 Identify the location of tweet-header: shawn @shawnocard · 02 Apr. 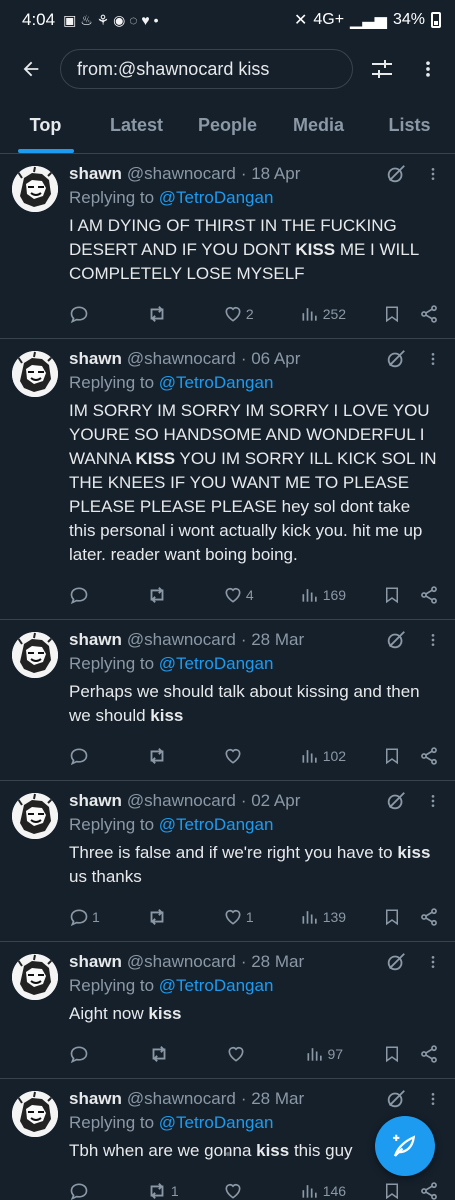
(255, 801).